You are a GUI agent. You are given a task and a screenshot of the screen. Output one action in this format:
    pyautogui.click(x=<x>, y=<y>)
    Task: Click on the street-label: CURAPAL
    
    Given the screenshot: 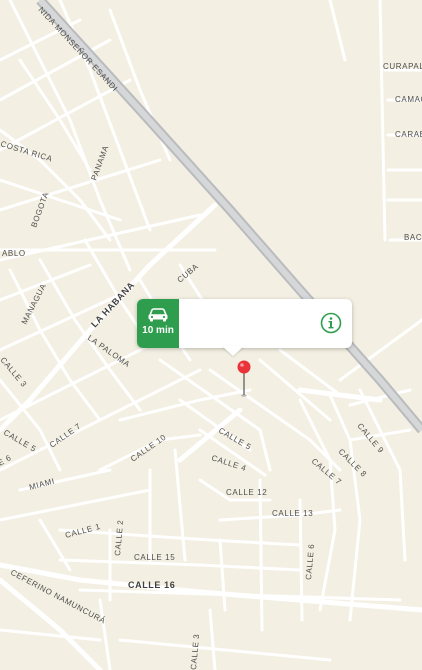 What is the action you would take?
    pyautogui.click(x=402, y=66)
    